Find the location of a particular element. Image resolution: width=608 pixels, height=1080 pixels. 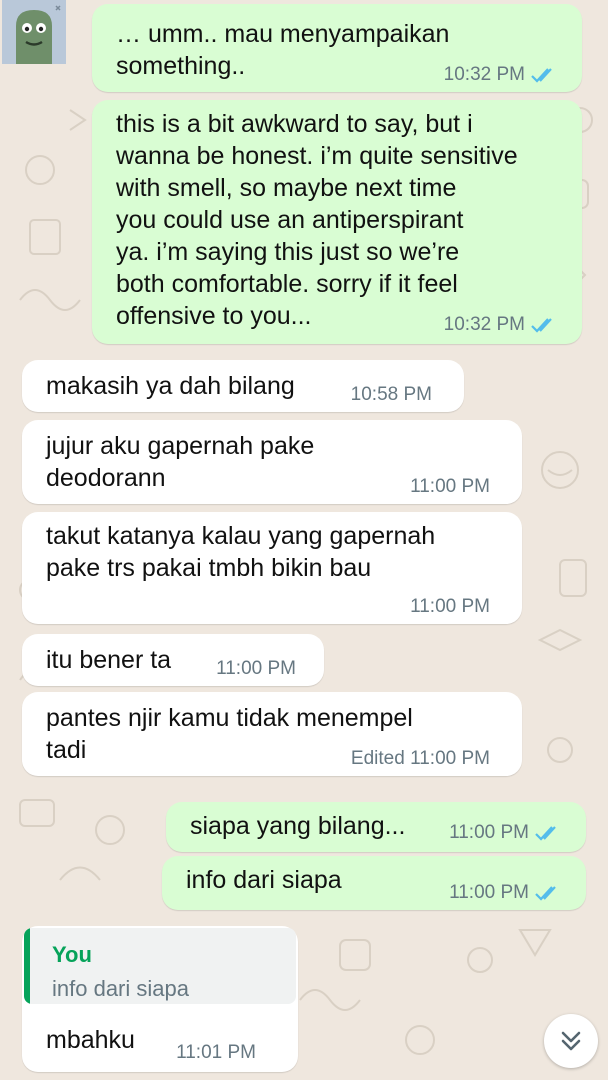

message-bubble-incoming: You info dari siapa mbahku 11:01 PM is located at coordinates (160, 999).